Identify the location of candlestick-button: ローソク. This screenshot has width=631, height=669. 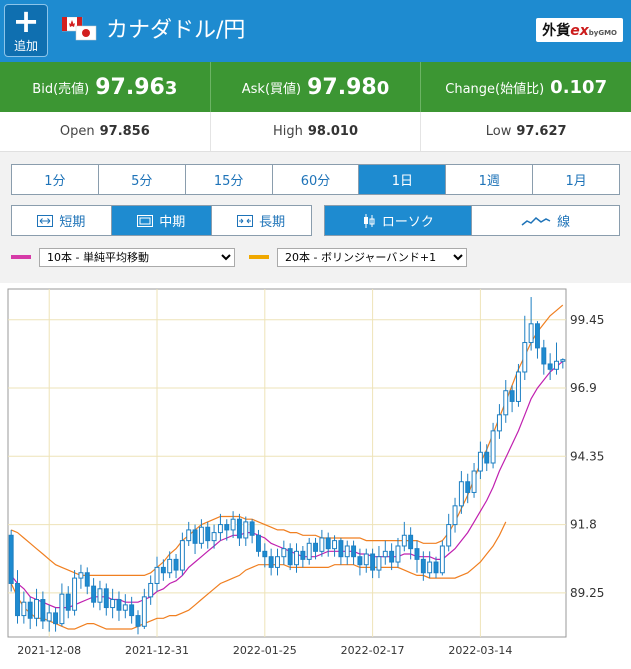
(398, 220).